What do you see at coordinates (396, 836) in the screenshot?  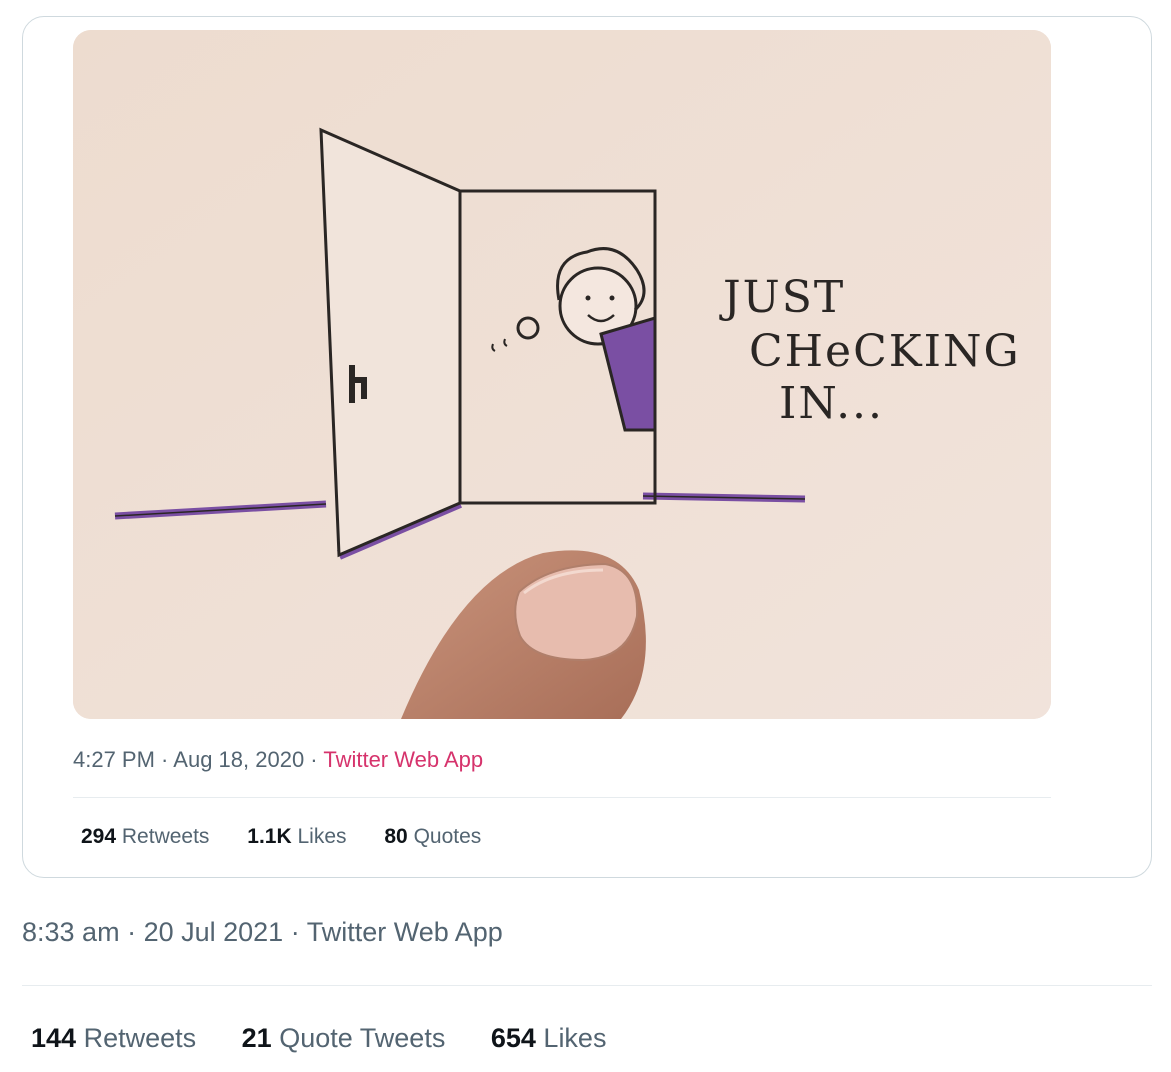 I see `quotes-count: 80` at bounding box center [396, 836].